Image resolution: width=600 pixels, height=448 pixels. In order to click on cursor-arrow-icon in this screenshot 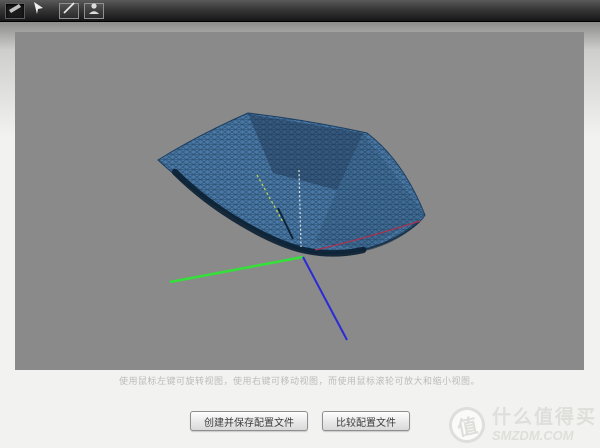, I will do `click(38, 10)`.